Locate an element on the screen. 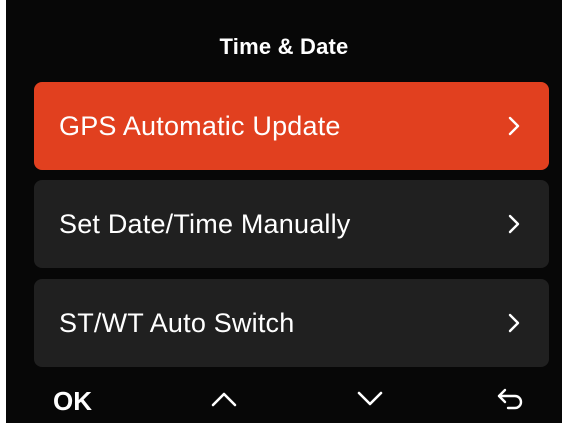  chevron-down-icon is located at coordinates (370, 401).